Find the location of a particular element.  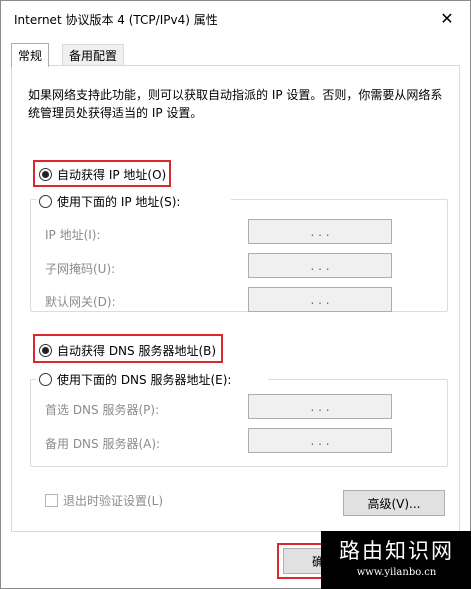

watermark-title: 路由知识网 is located at coordinates (396, 551).